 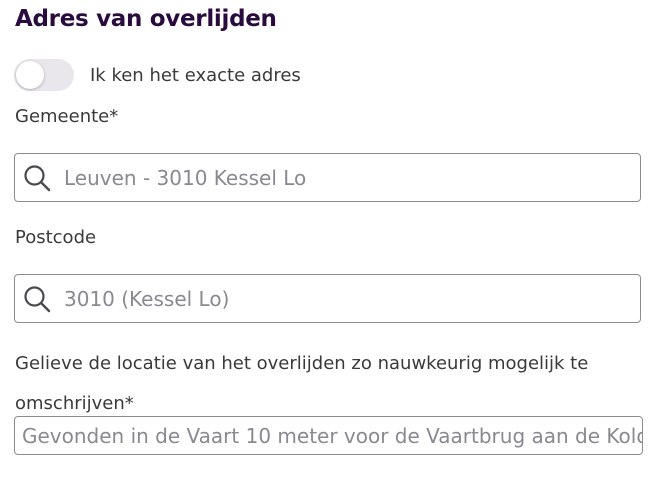 I want to click on postcode-label: Postcode, so click(x=56, y=237).